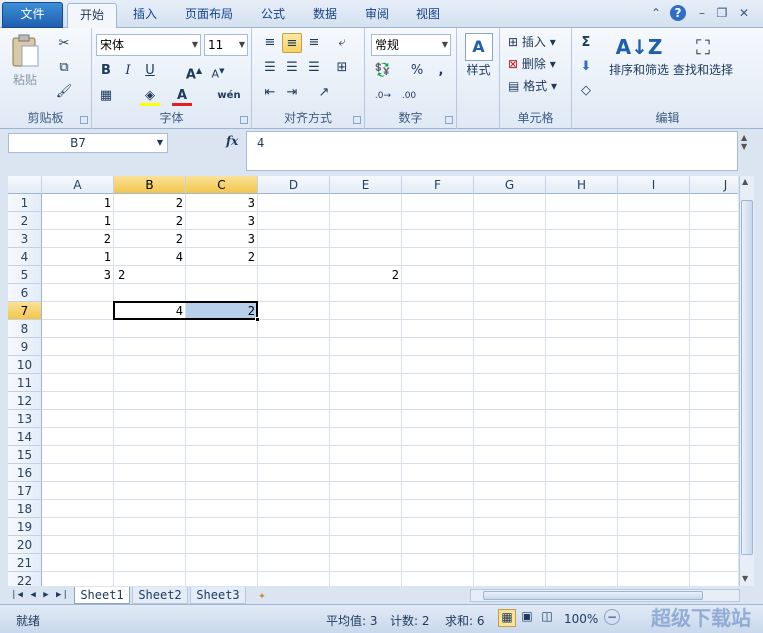  I want to click on row-header-10: 10, so click(25, 365).